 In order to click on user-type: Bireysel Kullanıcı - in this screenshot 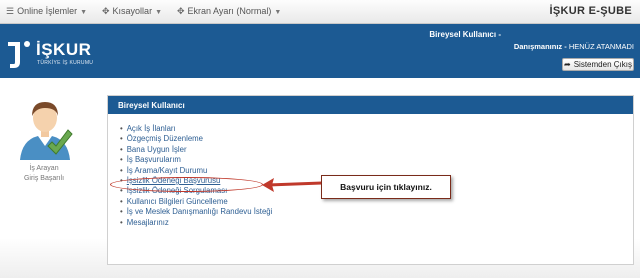, I will do `click(465, 34)`.